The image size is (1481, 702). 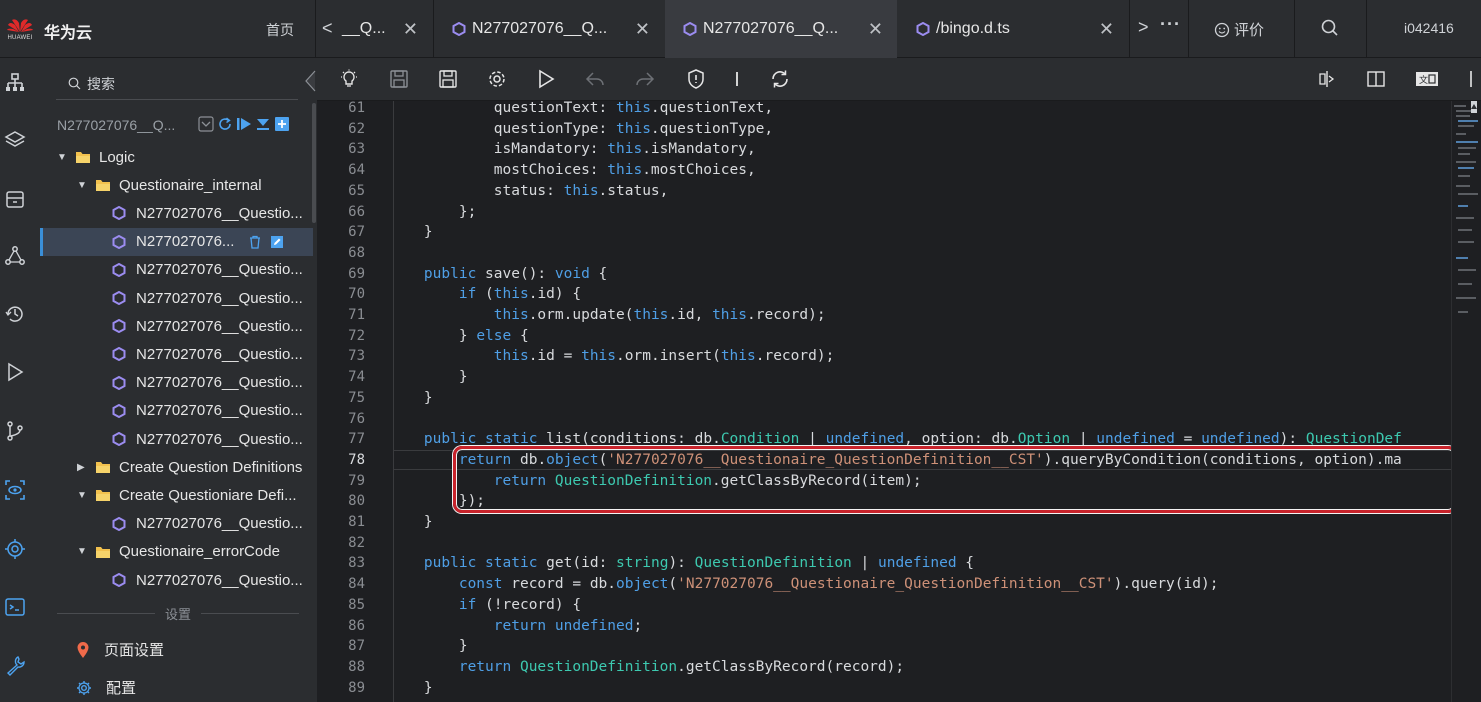 What do you see at coordinates (595, 79) in the screenshot?
I see `undo-icon` at bounding box center [595, 79].